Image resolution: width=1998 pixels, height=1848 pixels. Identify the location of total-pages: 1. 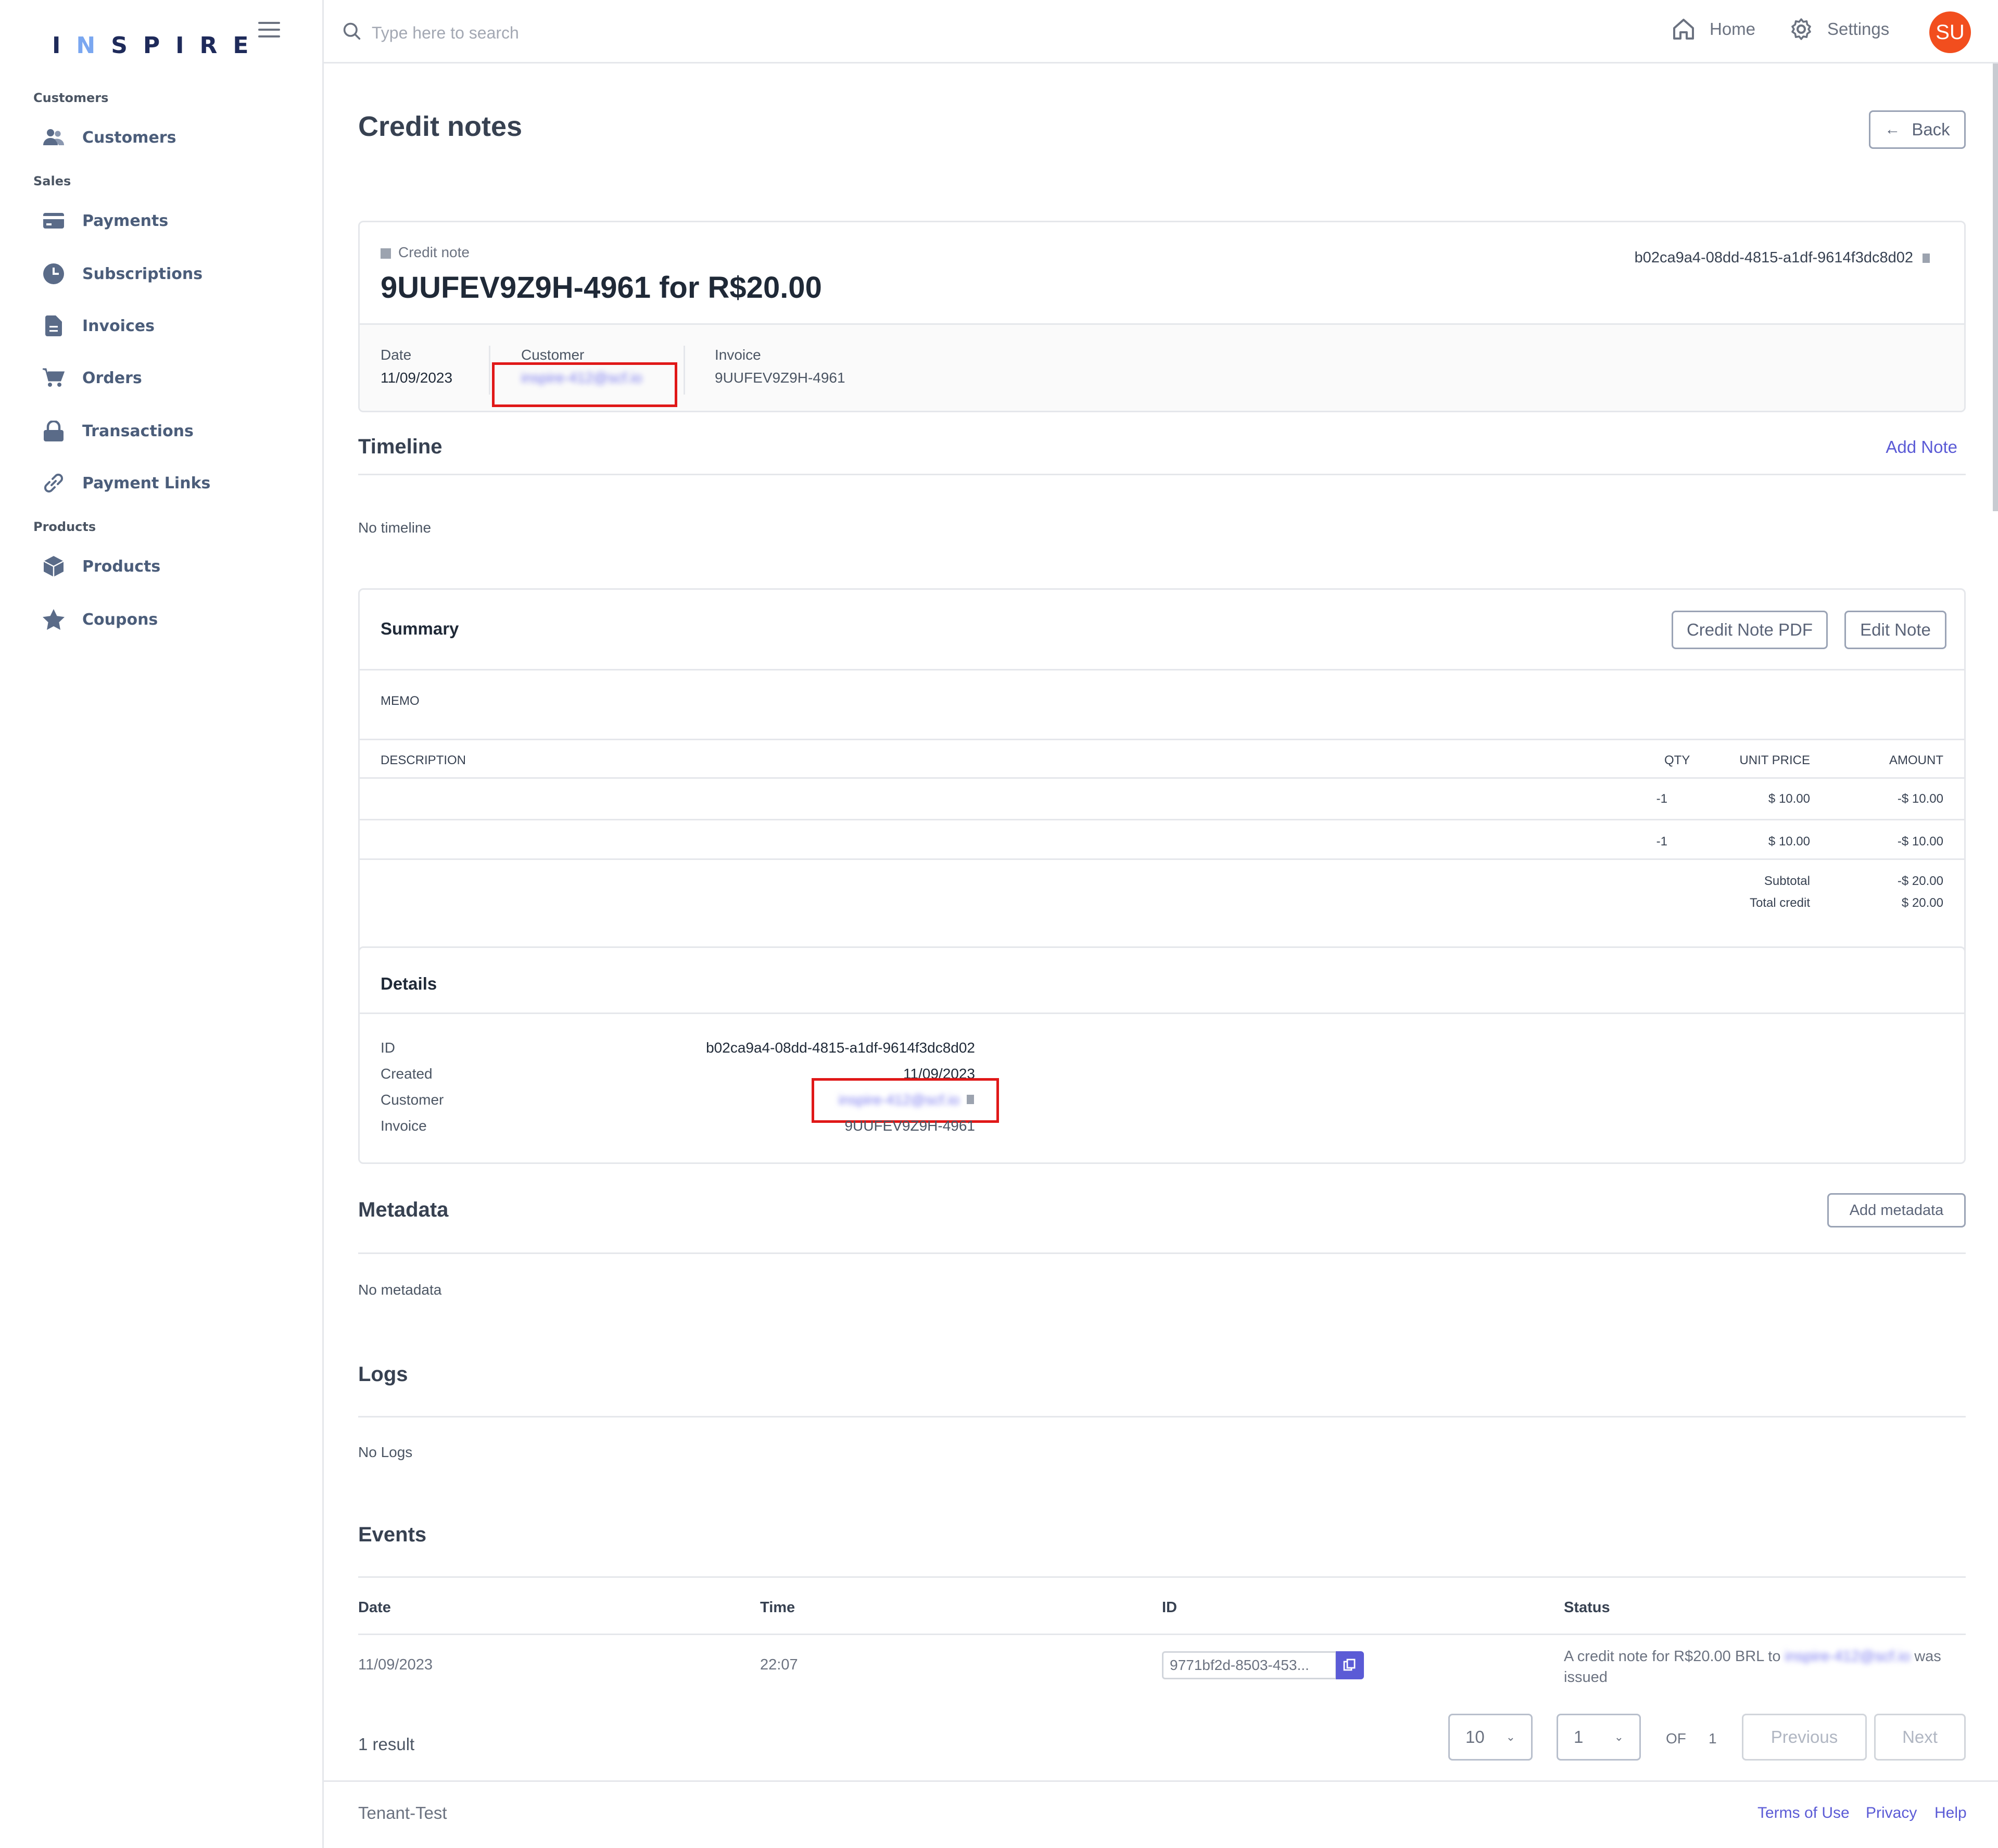
(1713, 1738).